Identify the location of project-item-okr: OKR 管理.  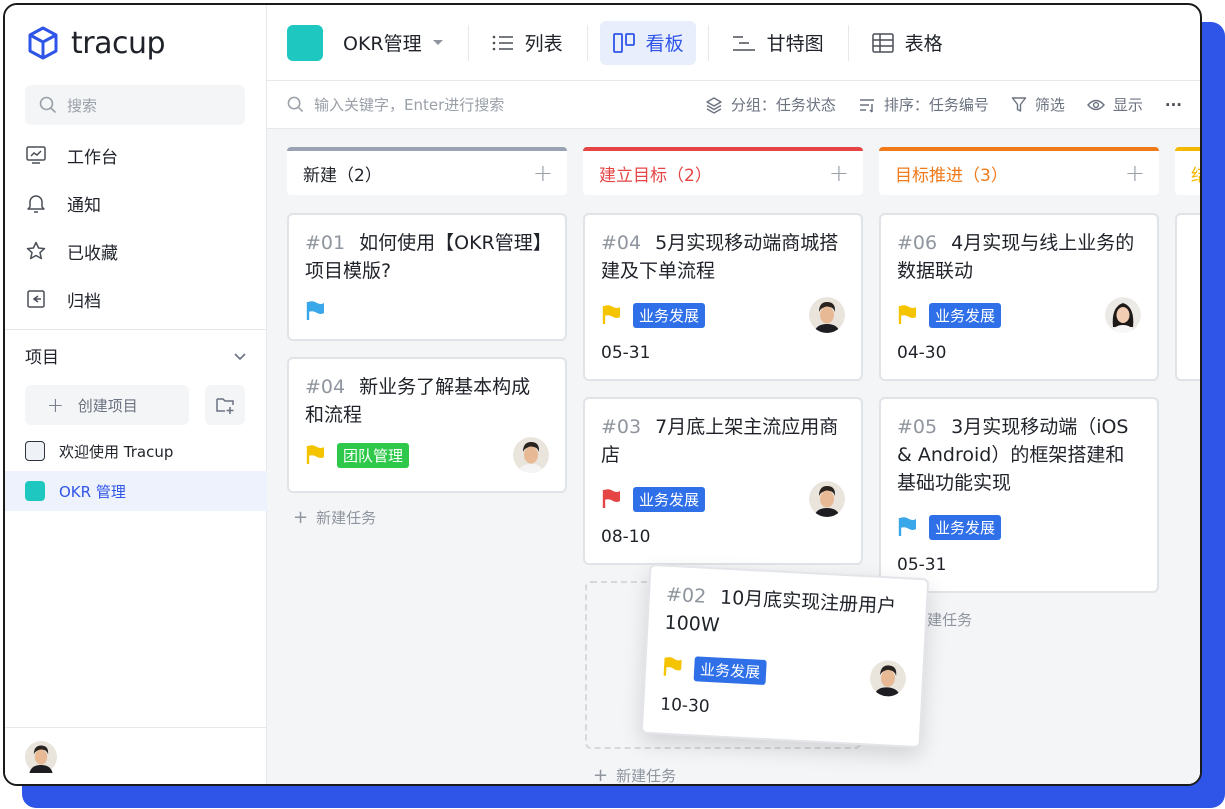
(136, 491).